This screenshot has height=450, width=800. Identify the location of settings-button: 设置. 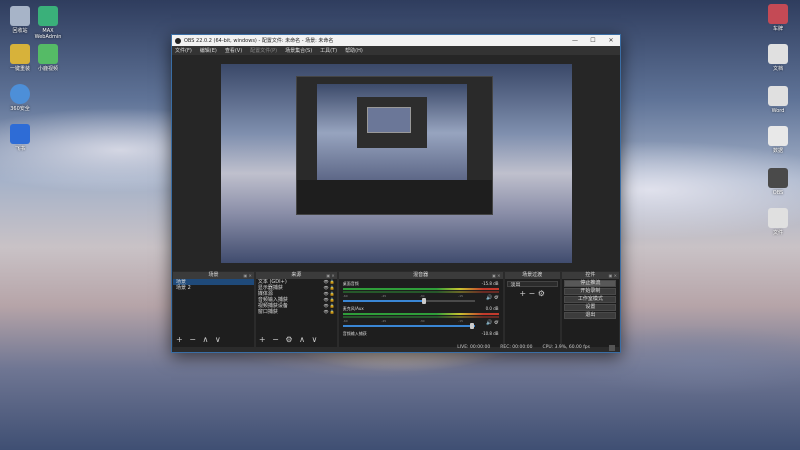
(590, 307).